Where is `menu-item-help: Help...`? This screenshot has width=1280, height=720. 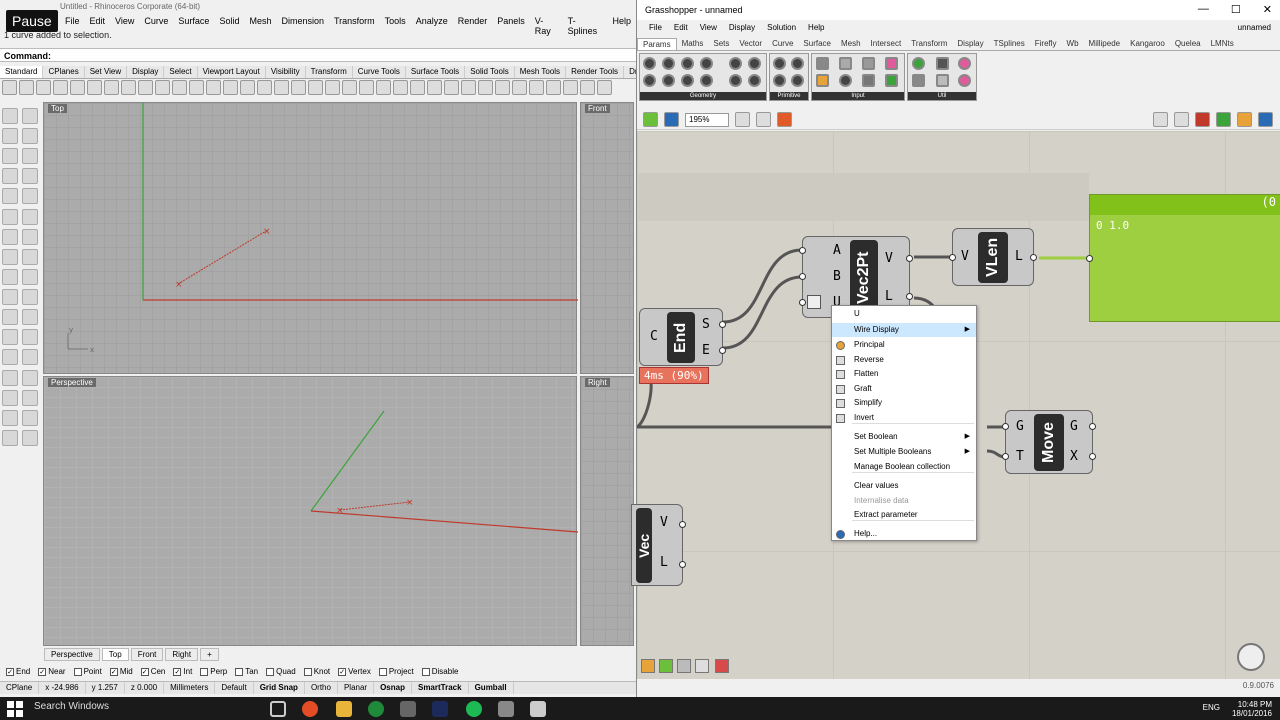
menu-item-help: Help... is located at coordinates (904, 534).